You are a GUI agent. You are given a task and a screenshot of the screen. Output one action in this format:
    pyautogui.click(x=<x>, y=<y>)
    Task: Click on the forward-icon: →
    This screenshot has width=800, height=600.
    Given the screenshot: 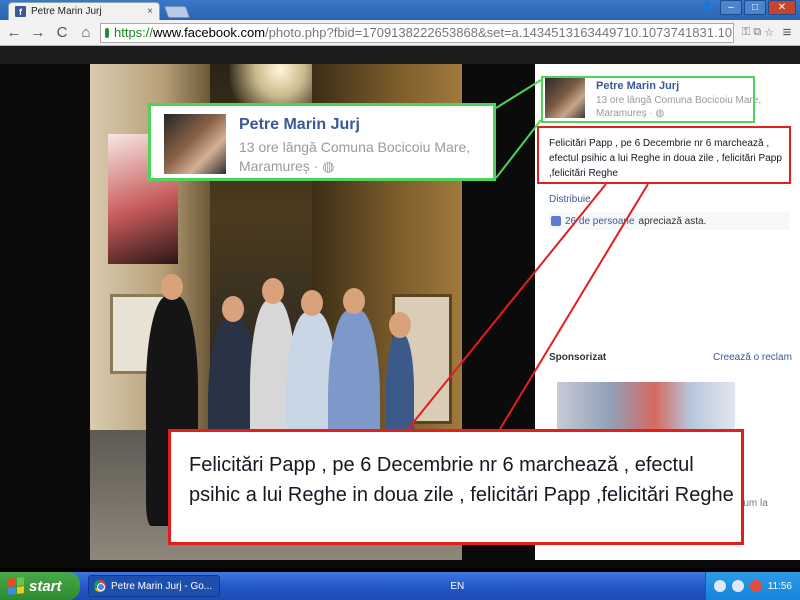 What is the action you would take?
    pyautogui.click(x=38, y=33)
    